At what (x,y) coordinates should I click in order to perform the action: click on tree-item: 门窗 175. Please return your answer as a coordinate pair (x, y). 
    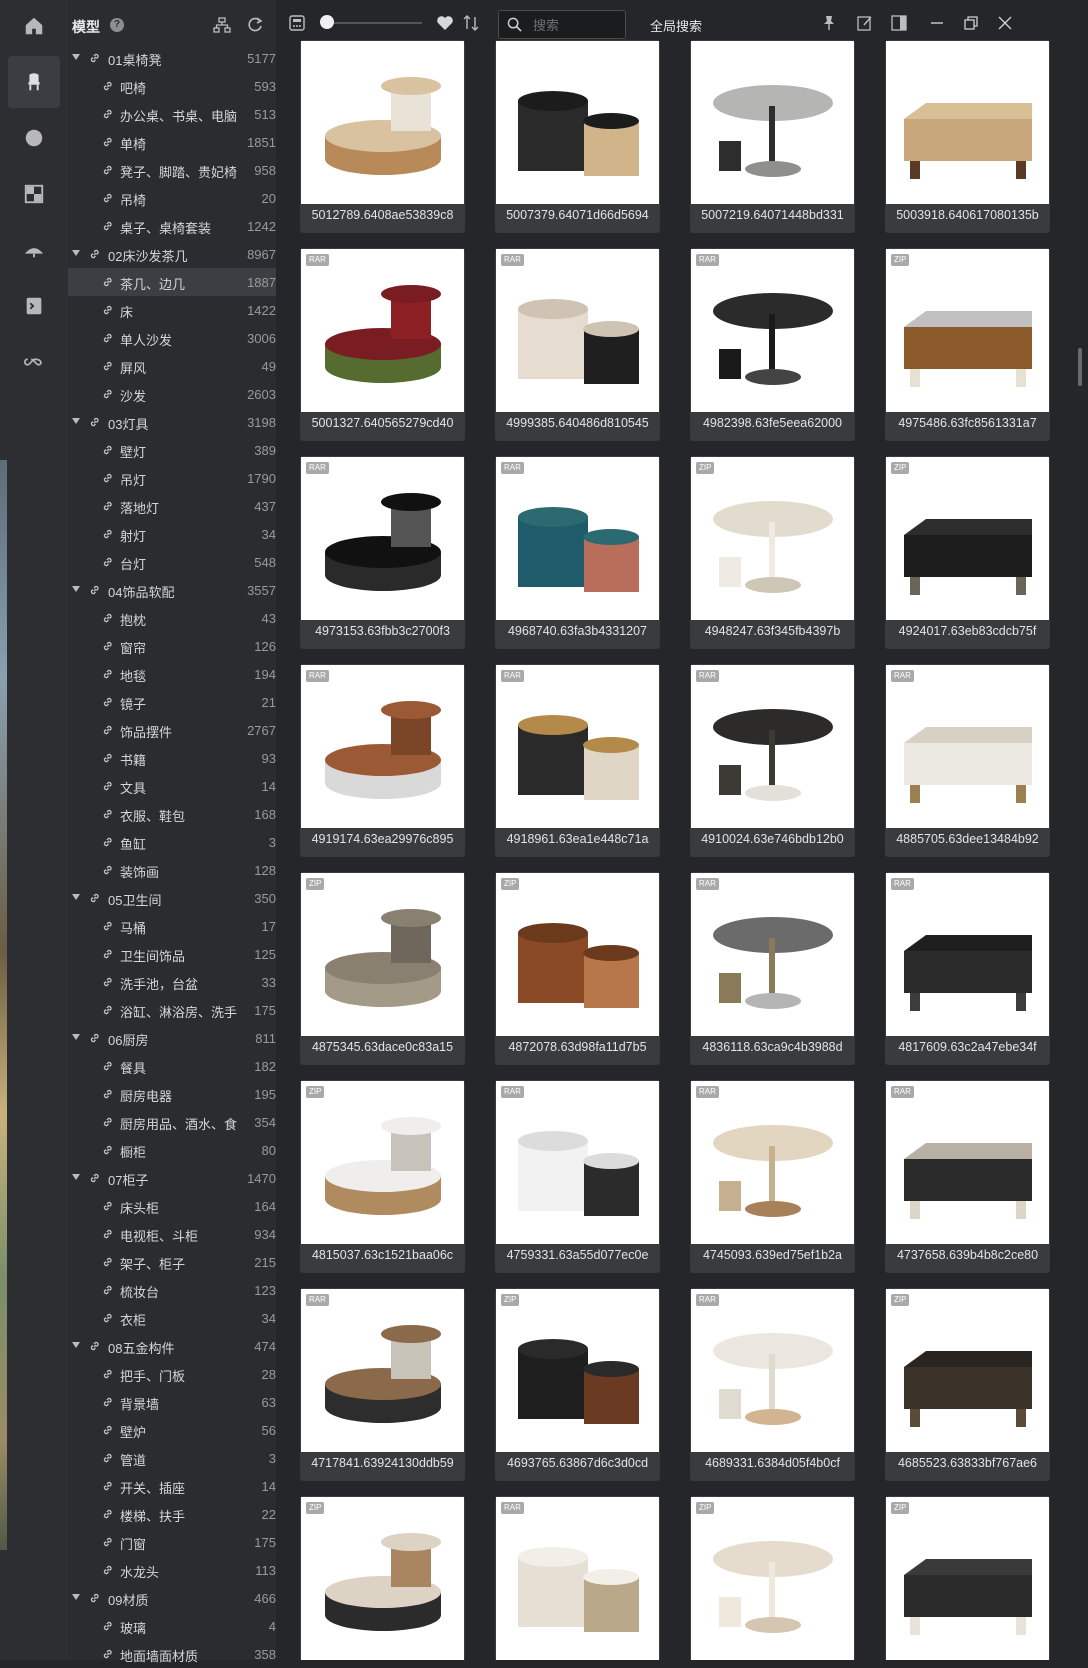
    Looking at the image, I should click on (172, 1542).